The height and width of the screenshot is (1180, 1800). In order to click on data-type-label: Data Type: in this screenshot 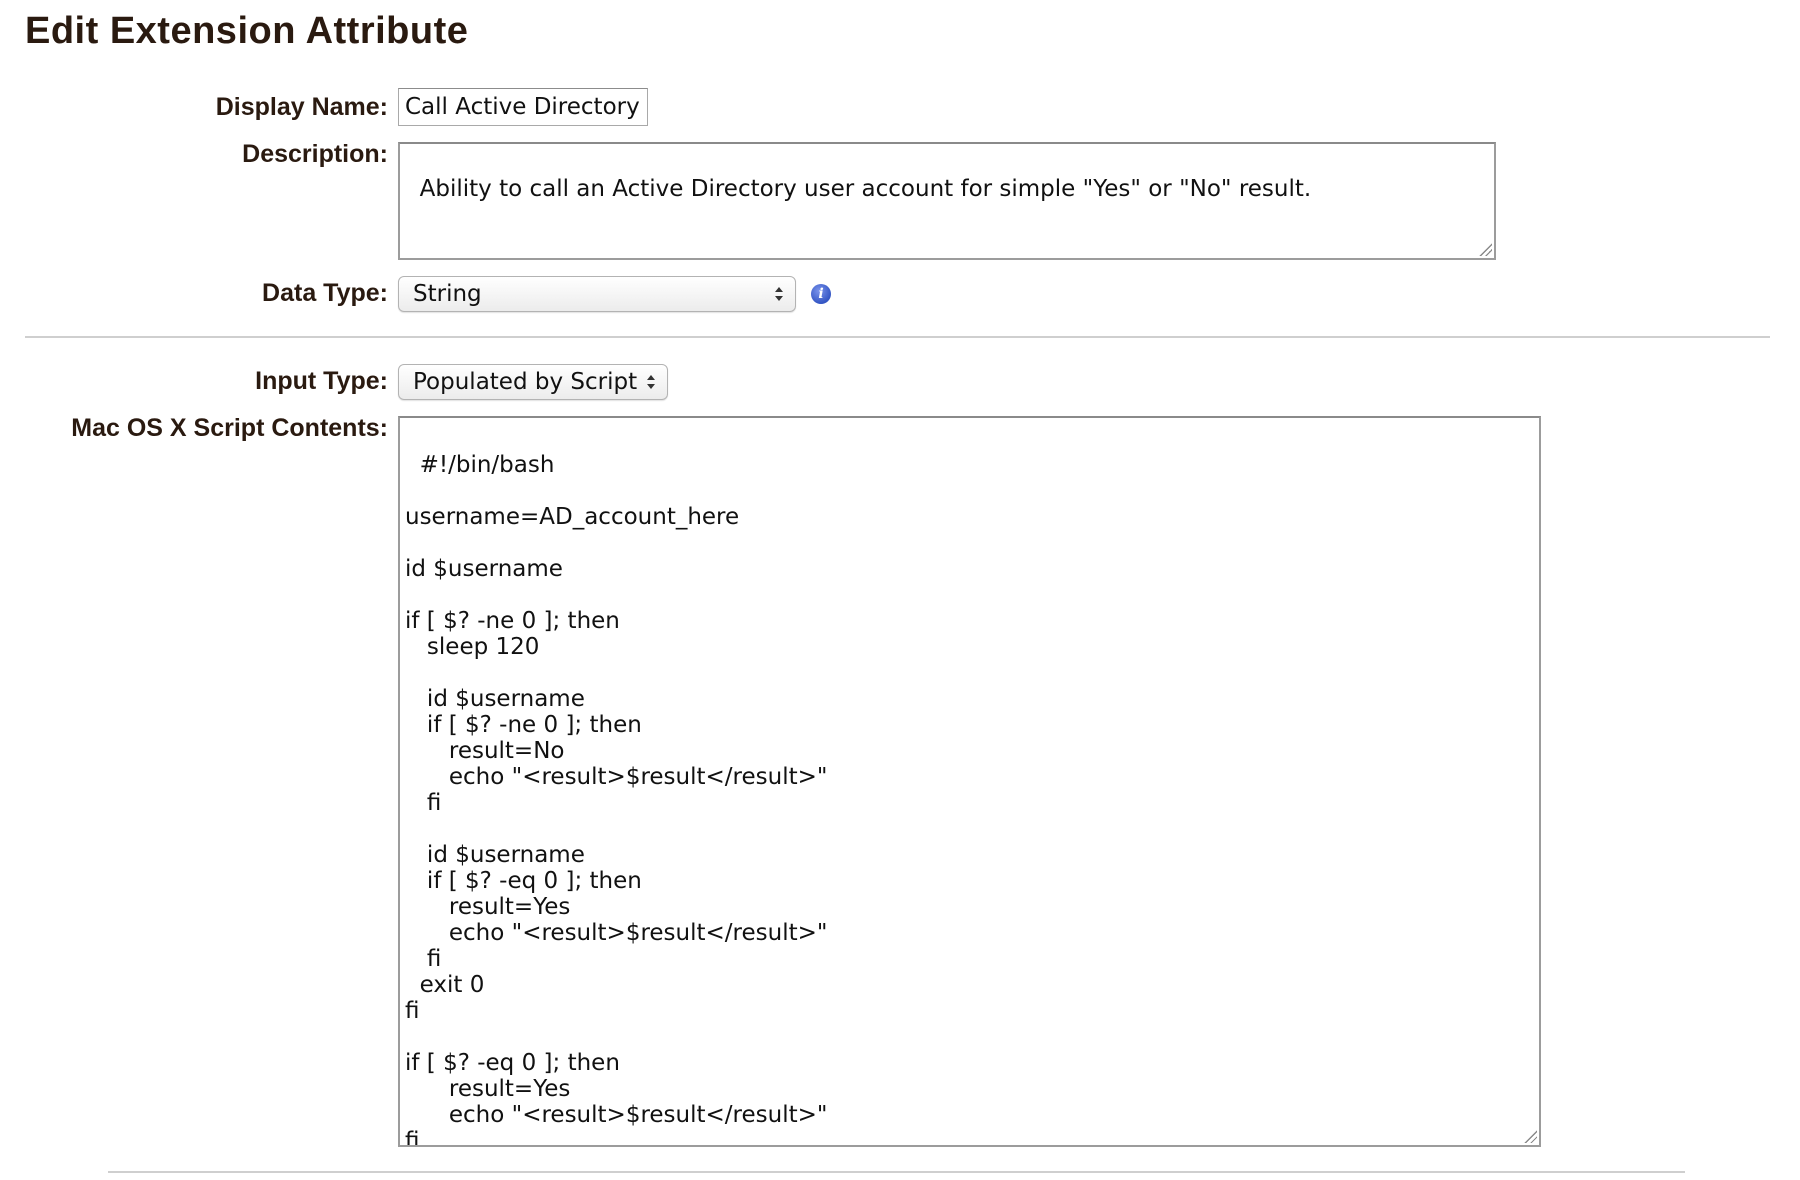, I will do `click(325, 293)`.